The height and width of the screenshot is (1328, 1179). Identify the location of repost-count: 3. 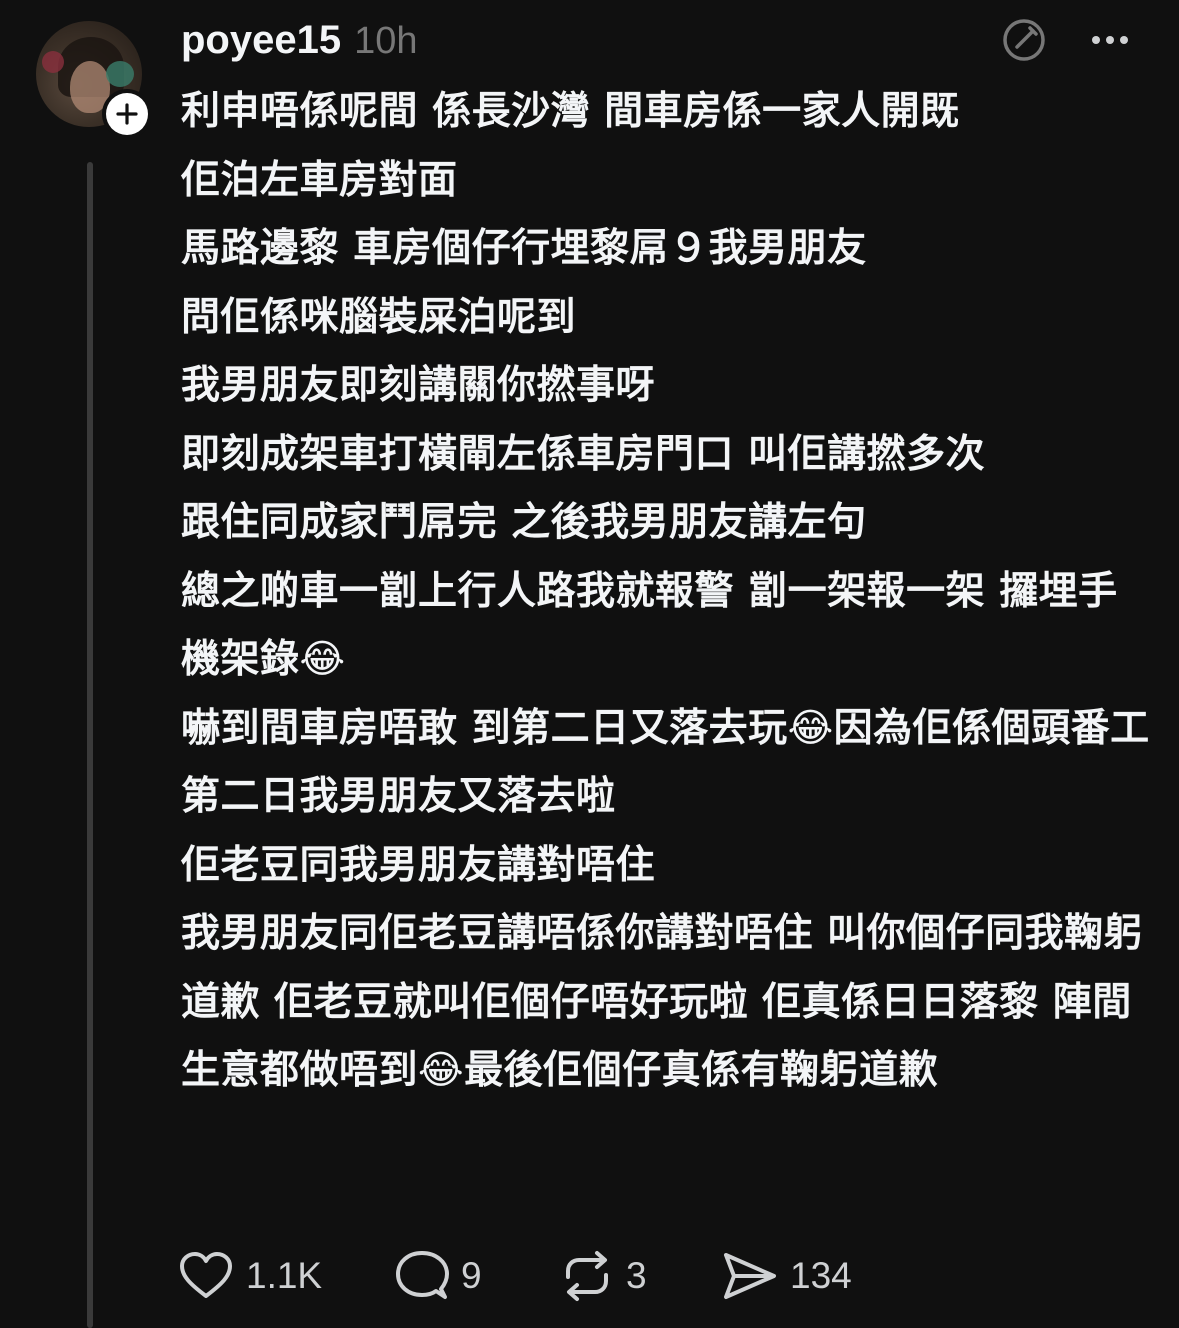
(636, 1275).